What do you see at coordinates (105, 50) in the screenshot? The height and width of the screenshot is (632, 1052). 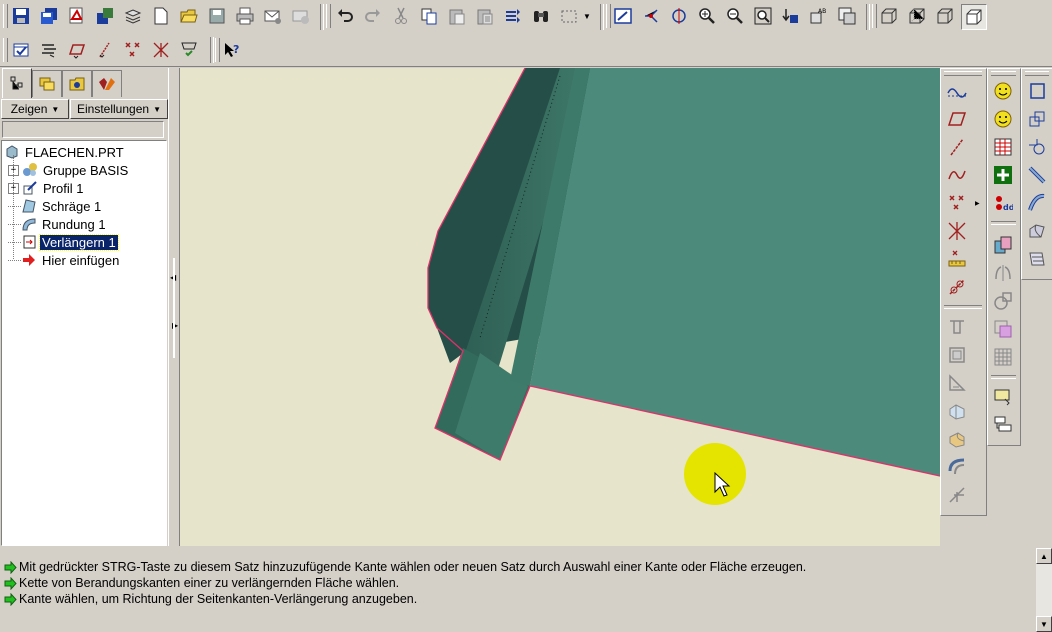 I see `datum-csys-icon` at bounding box center [105, 50].